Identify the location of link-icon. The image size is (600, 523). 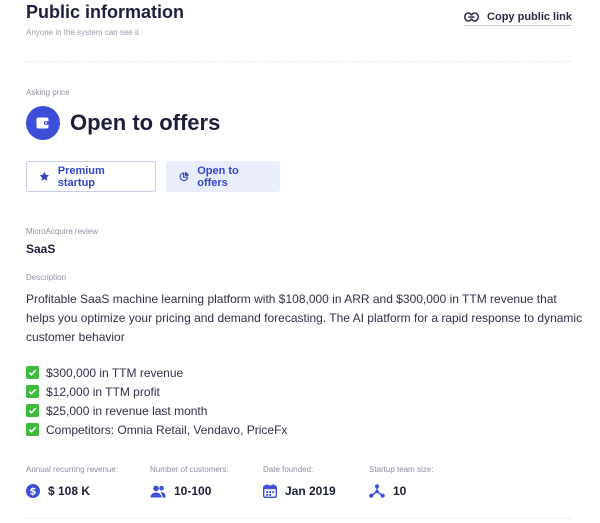
(471, 17).